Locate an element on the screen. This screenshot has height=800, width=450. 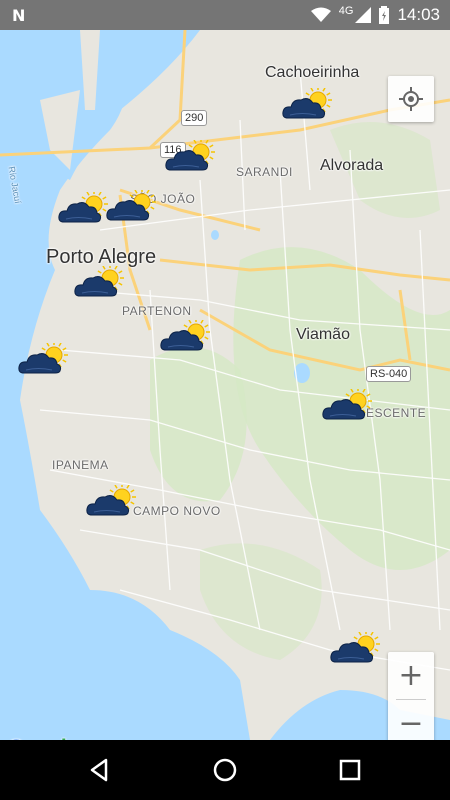
label-campo-novo: CAMPO NOVO is located at coordinates (177, 511).